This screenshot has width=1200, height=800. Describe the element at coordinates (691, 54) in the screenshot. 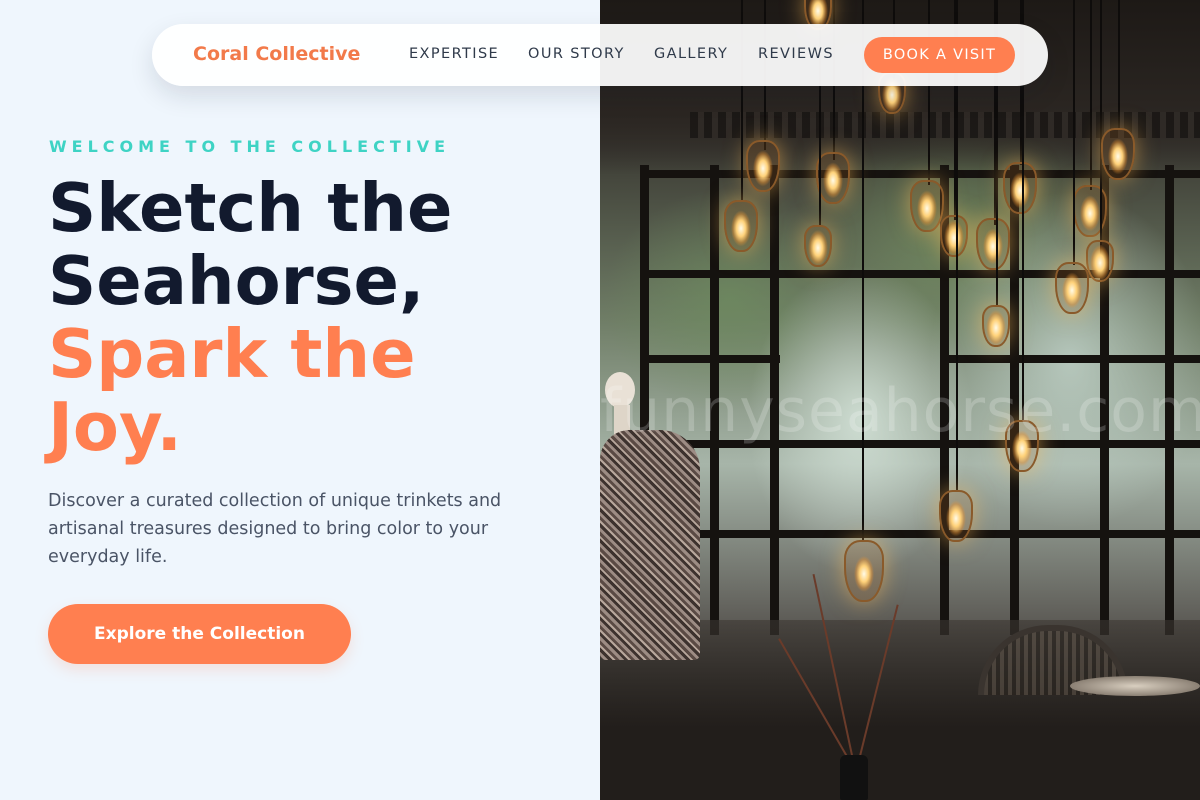

I see `nav-link-gallery: GALLERY` at that location.